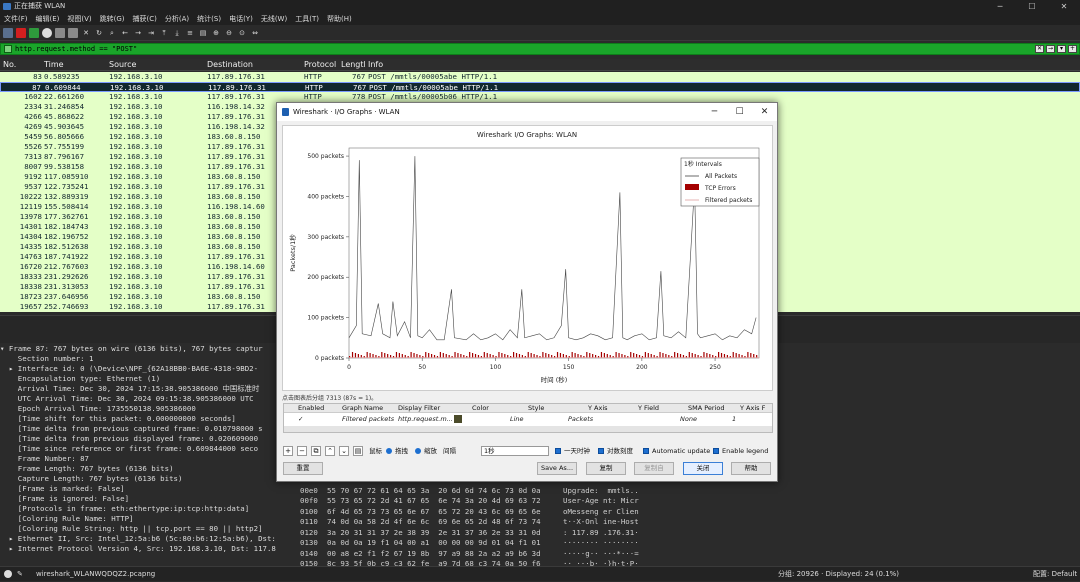 This screenshot has width=1080, height=582. Describe the element at coordinates (307, 19) in the screenshot. I see `menu-item: 工具(T)` at that location.